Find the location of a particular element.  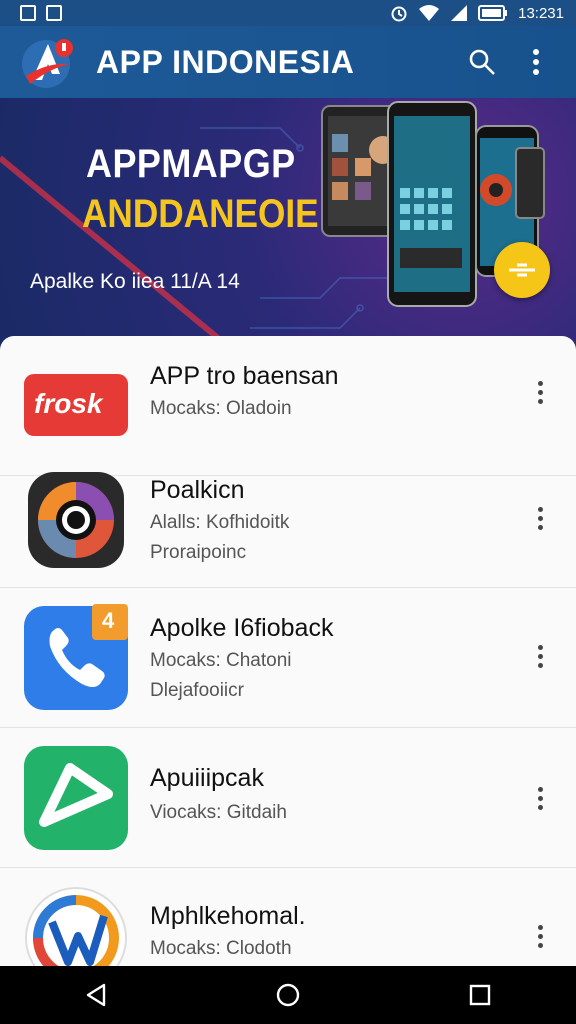

list-item: Poalkicn Alalls: Kofhidoitk Proraipoinc is located at coordinates (288, 518).